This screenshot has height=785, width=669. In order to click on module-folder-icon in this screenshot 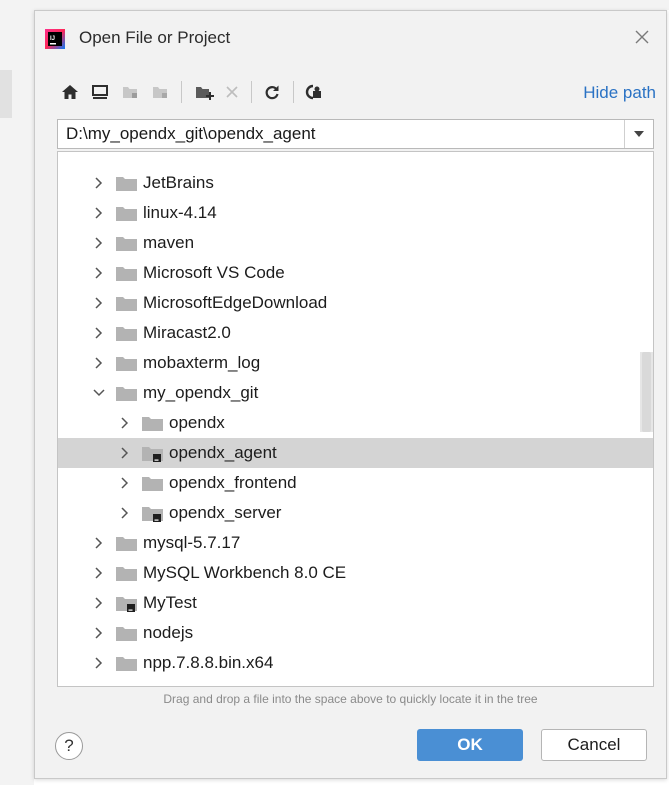, I will do `click(160, 92)`.